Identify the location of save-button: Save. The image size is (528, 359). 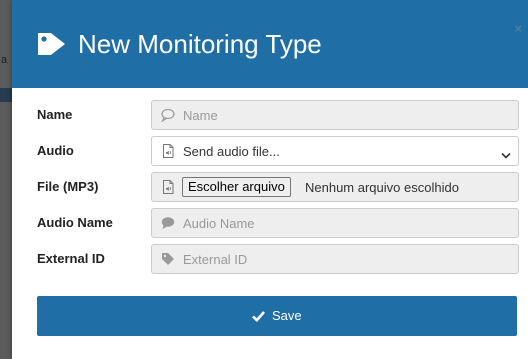
(277, 316).